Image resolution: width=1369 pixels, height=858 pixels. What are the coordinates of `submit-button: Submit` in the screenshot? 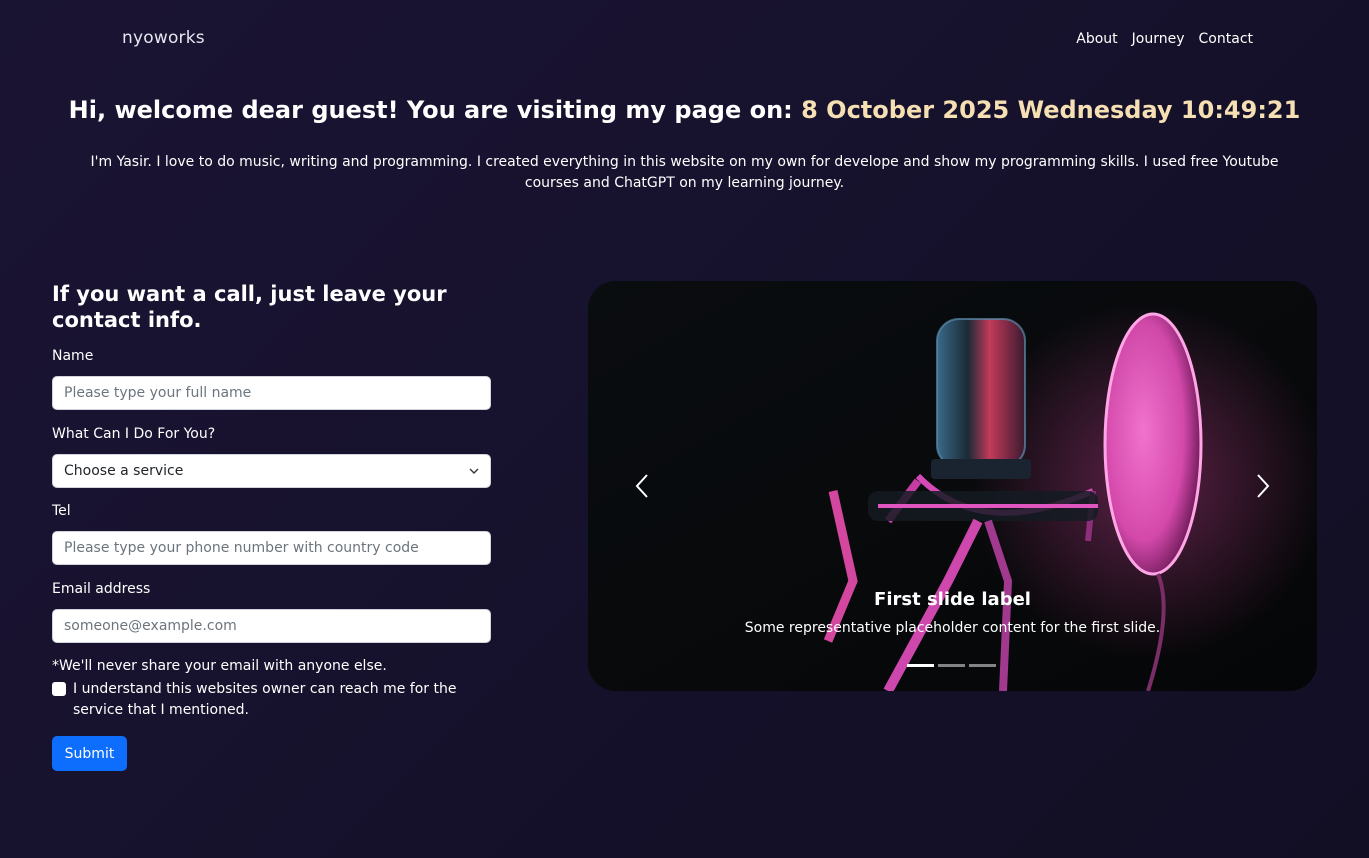 It's located at (89, 753).